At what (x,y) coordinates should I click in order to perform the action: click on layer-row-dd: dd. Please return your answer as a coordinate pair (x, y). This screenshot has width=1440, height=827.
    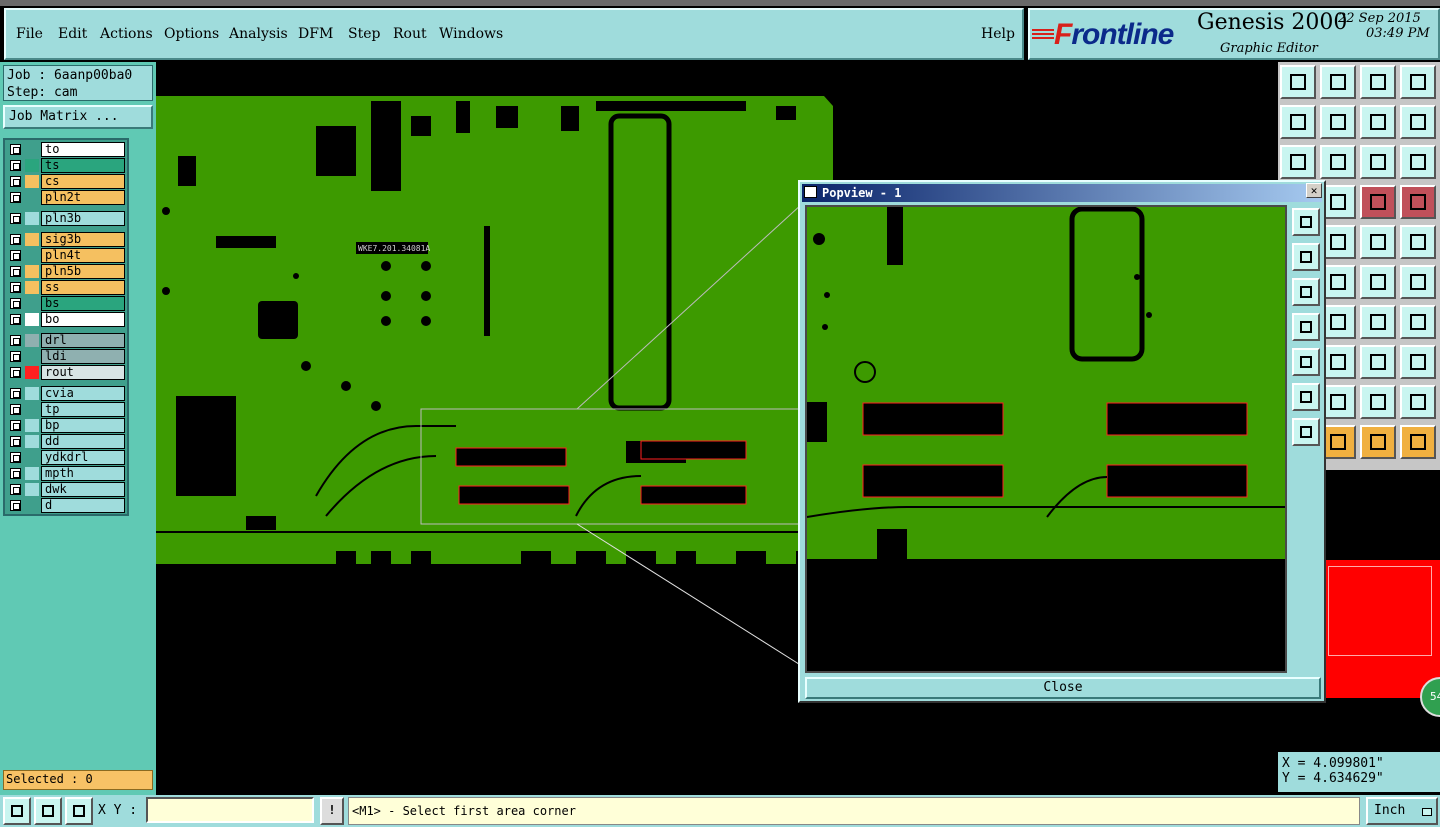
    Looking at the image, I should click on (66, 441).